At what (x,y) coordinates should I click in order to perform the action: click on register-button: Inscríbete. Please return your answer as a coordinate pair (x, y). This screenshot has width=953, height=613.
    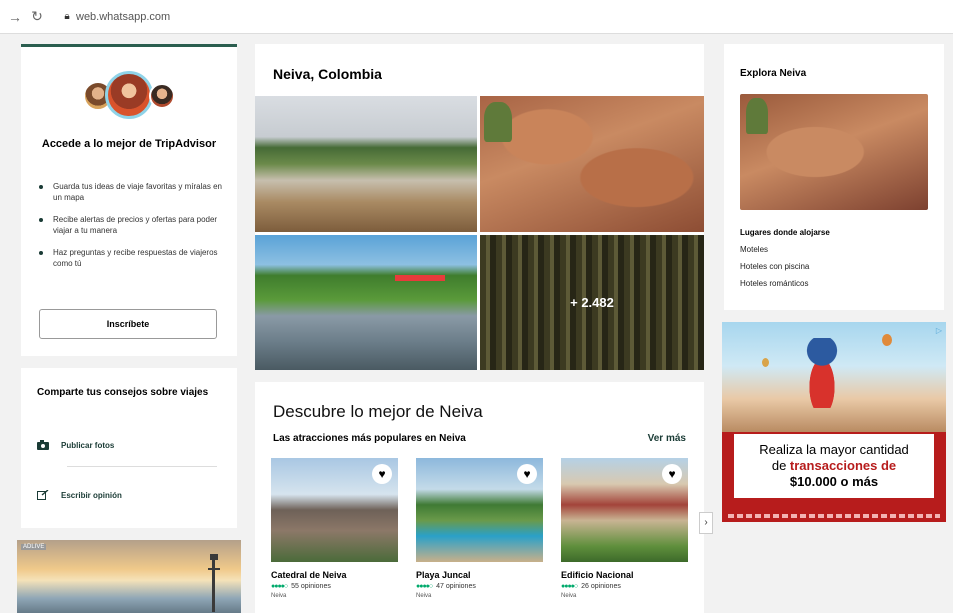
    Looking at the image, I should click on (128, 324).